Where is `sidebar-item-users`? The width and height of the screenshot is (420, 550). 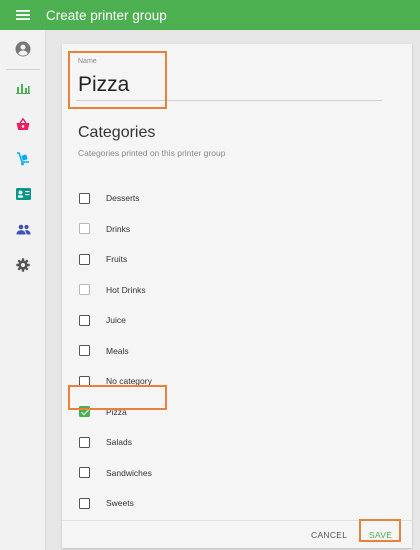
sidebar-item-users is located at coordinates (23, 229).